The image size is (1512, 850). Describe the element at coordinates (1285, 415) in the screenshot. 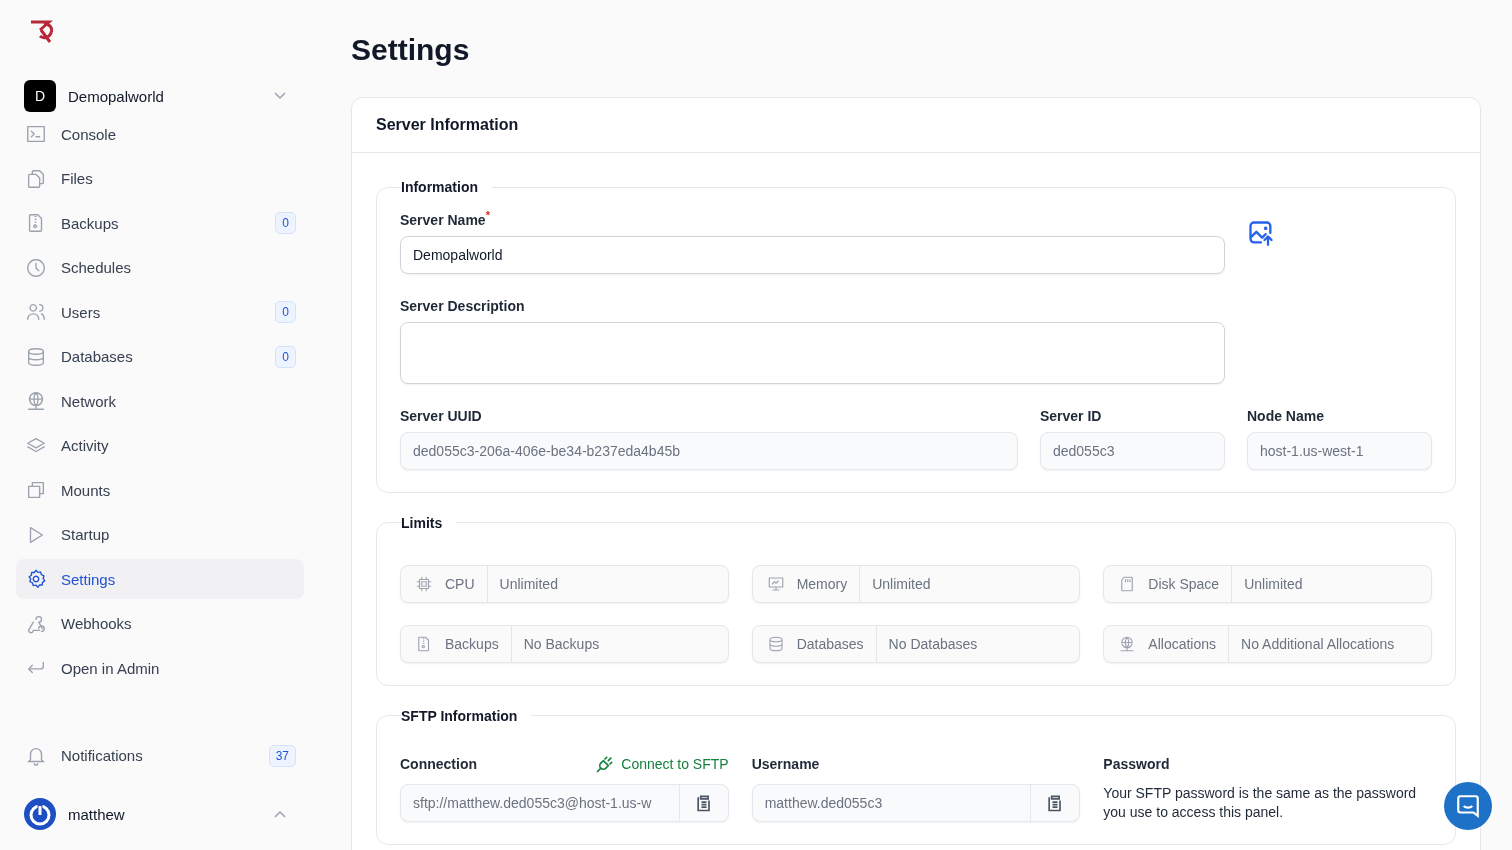

I see `field-label: Node Name` at that location.